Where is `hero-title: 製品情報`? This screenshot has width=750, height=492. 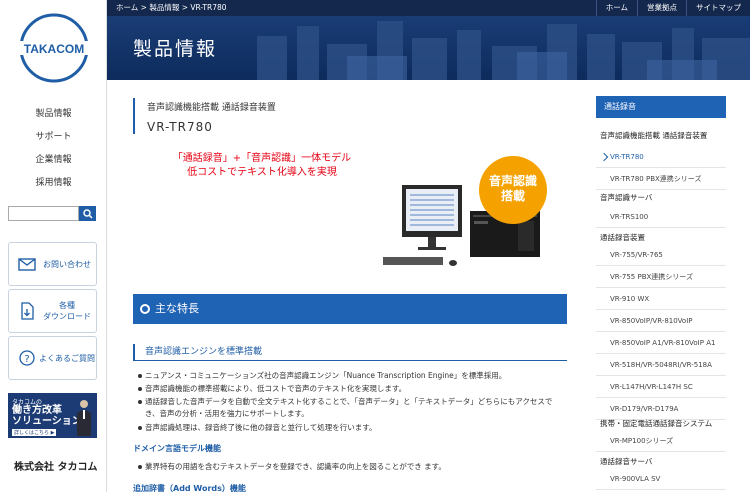
hero-title: 製品情報 is located at coordinates (175, 49).